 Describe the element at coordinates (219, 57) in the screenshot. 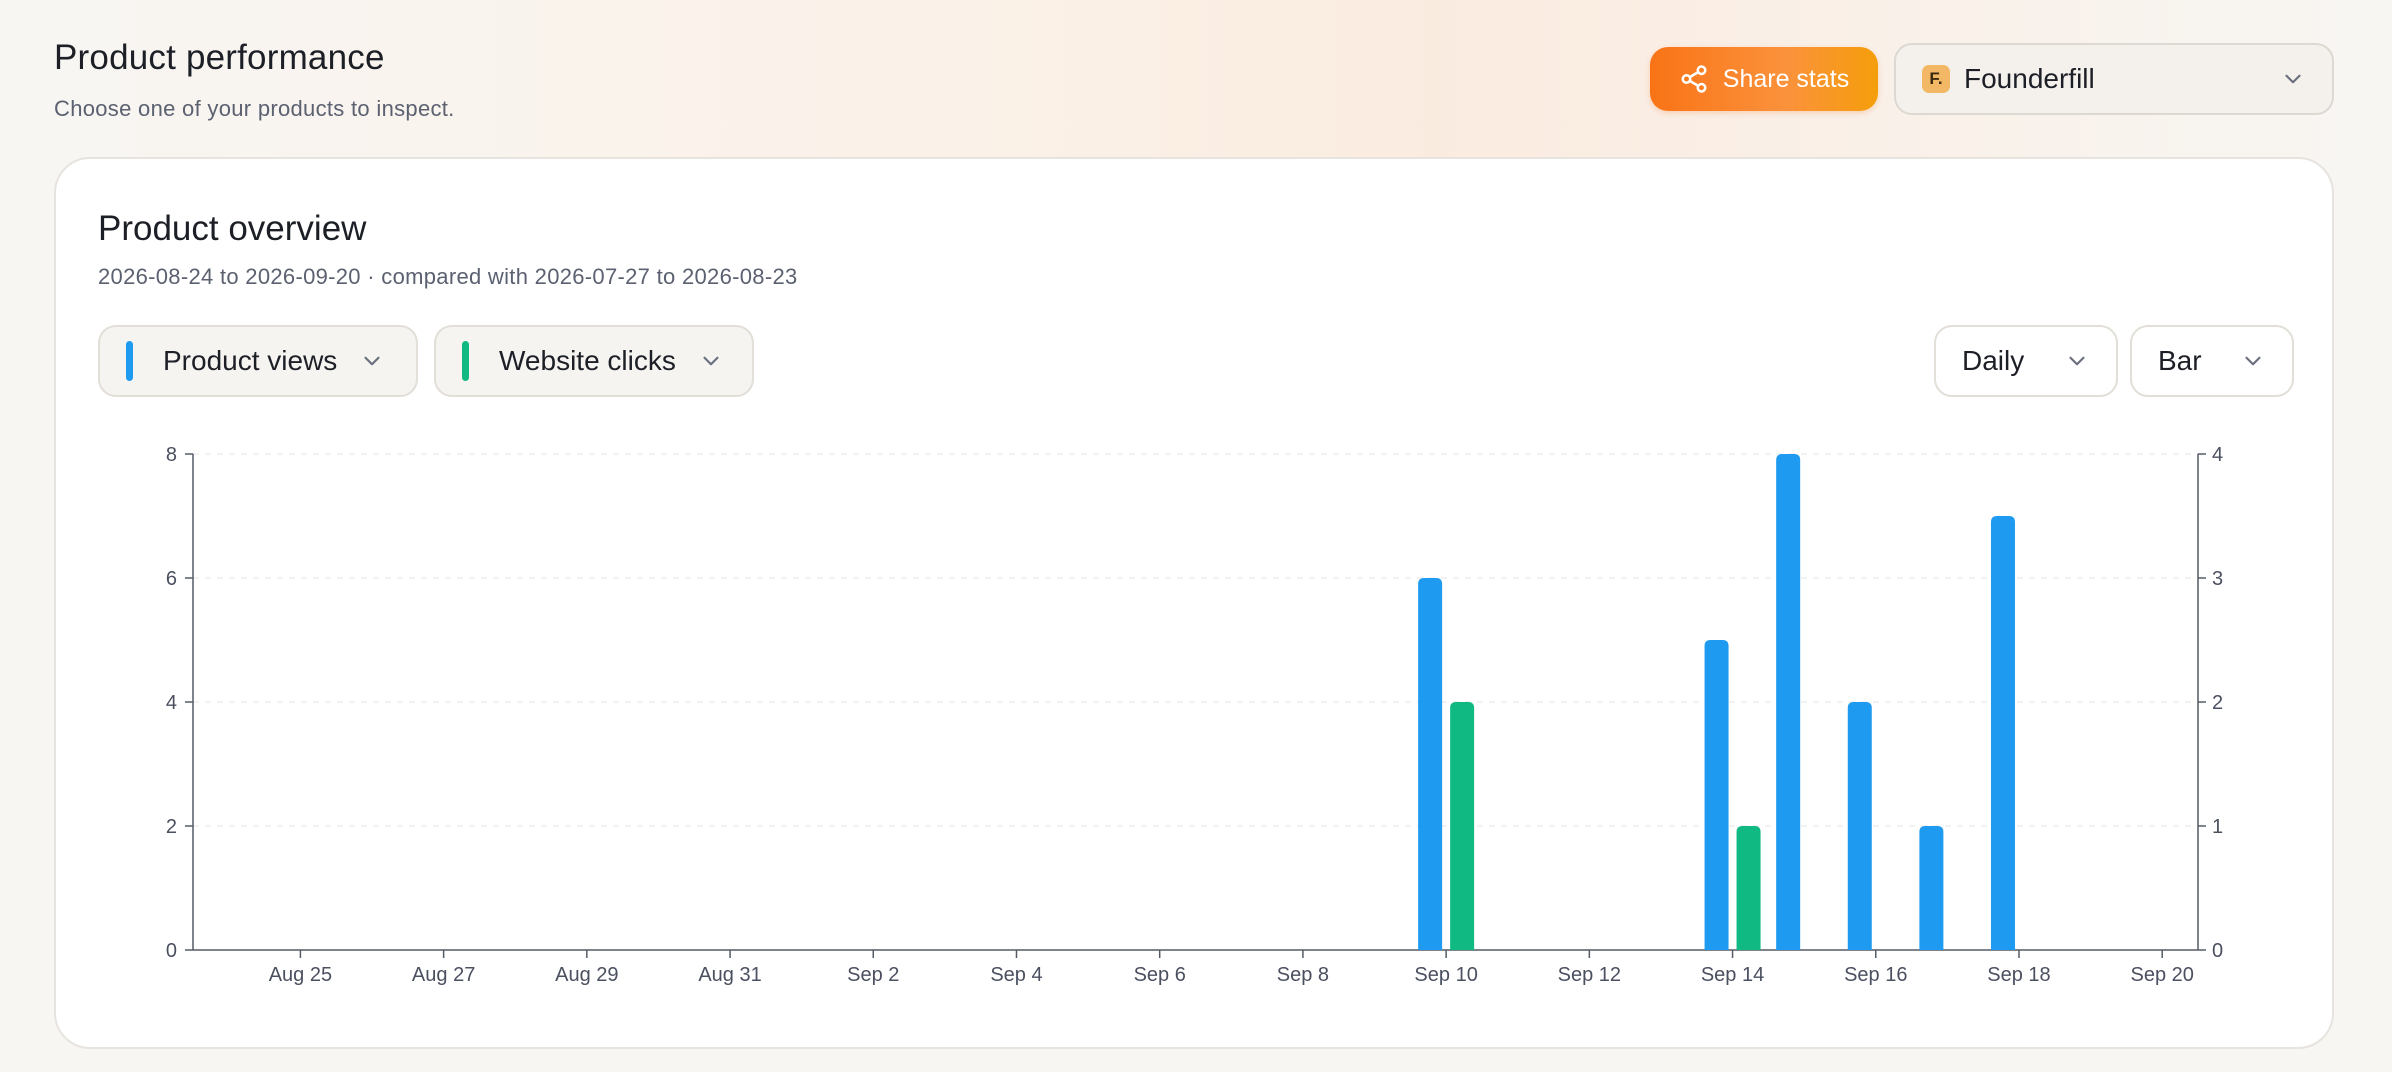

I see `page-title: Product performance` at that location.